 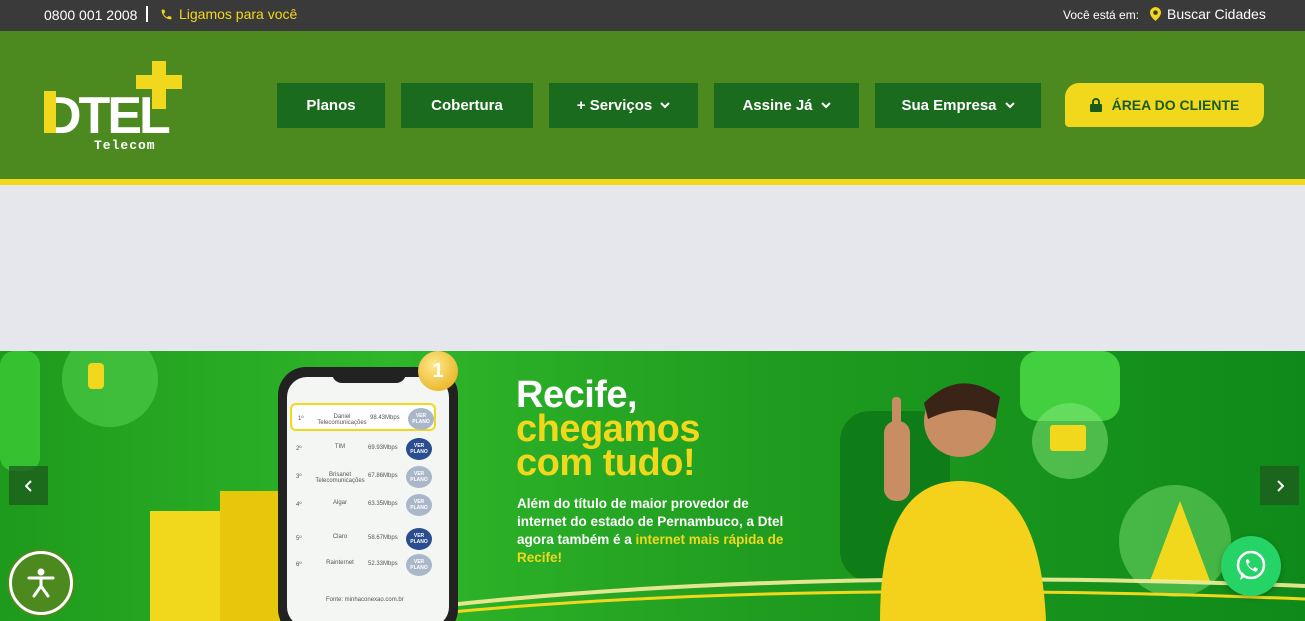 I want to click on area-do-cliente-label: ÁREA DO CLIENTE, so click(x=1175, y=105).